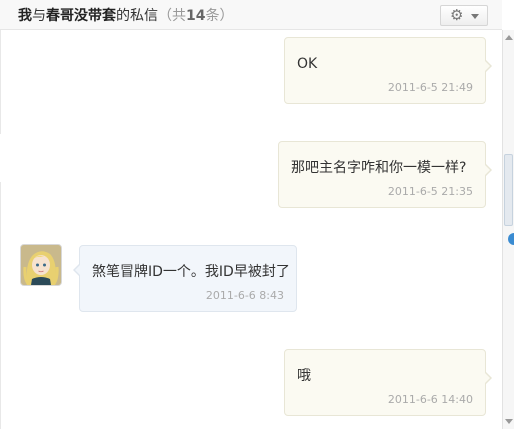 This screenshot has height=429, width=514. I want to click on title-me: 我, so click(25, 16).